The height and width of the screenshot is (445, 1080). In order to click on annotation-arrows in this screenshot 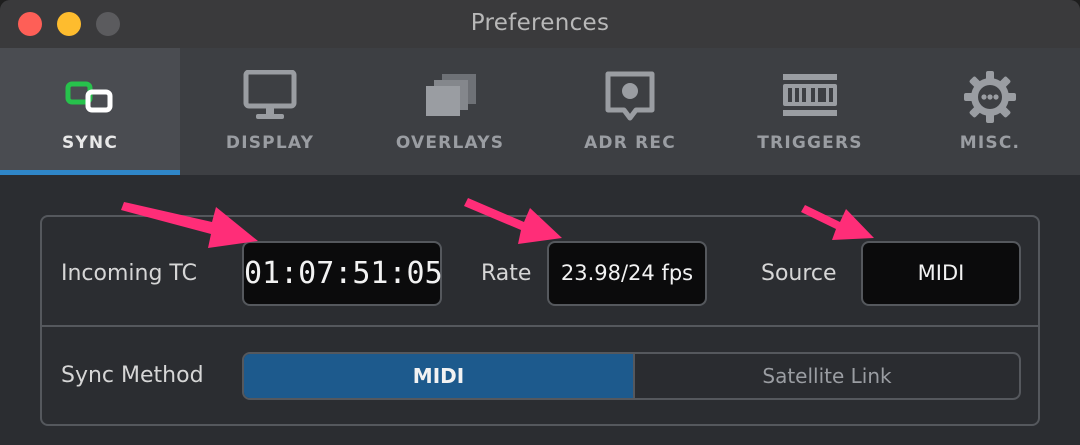, I will do `click(497, 223)`.